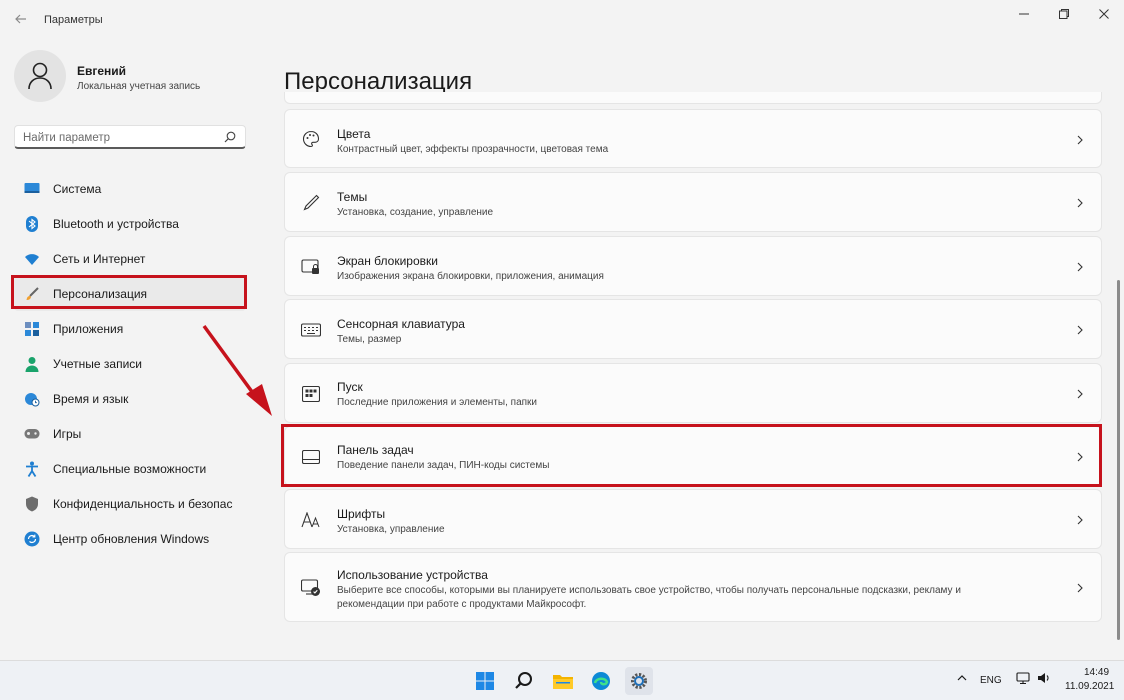 The image size is (1124, 700). I want to click on monitor-icon, so click(32, 189).